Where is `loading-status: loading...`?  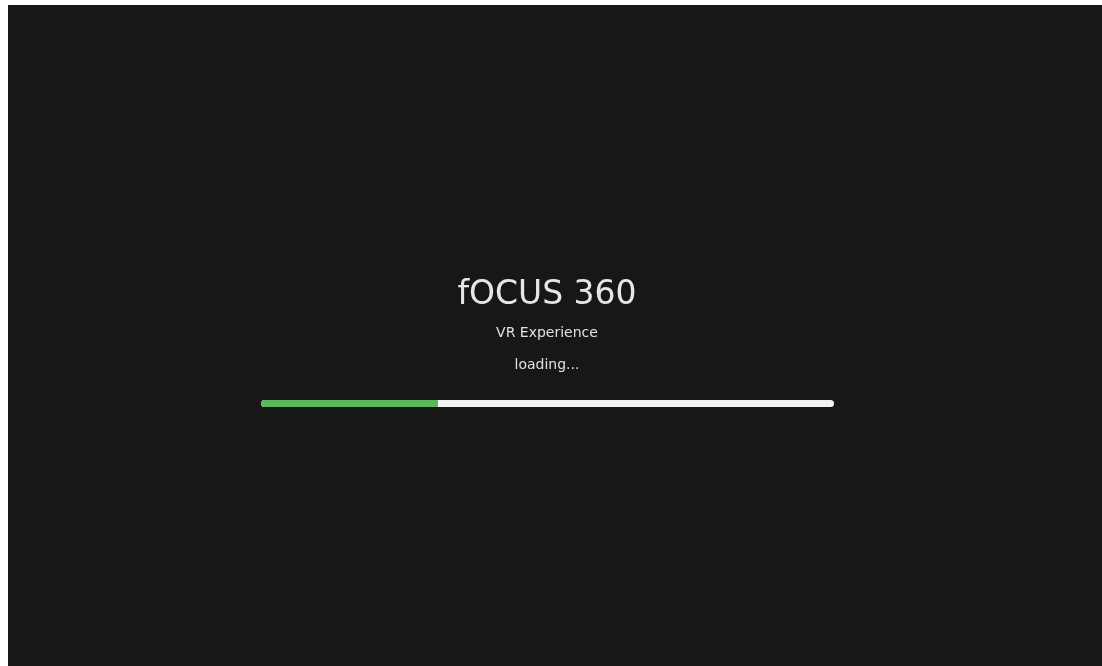 loading-status: loading... is located at coordinates (547, 364).